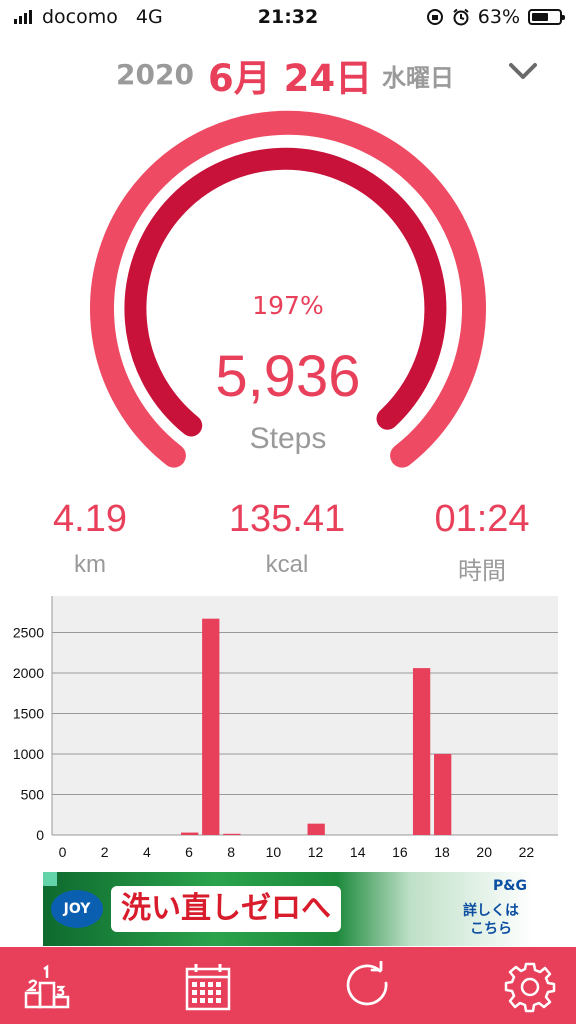  Describe the element at coordinates (147, 852) in the screenshot. I see `x-tick-label: 4` at that location.